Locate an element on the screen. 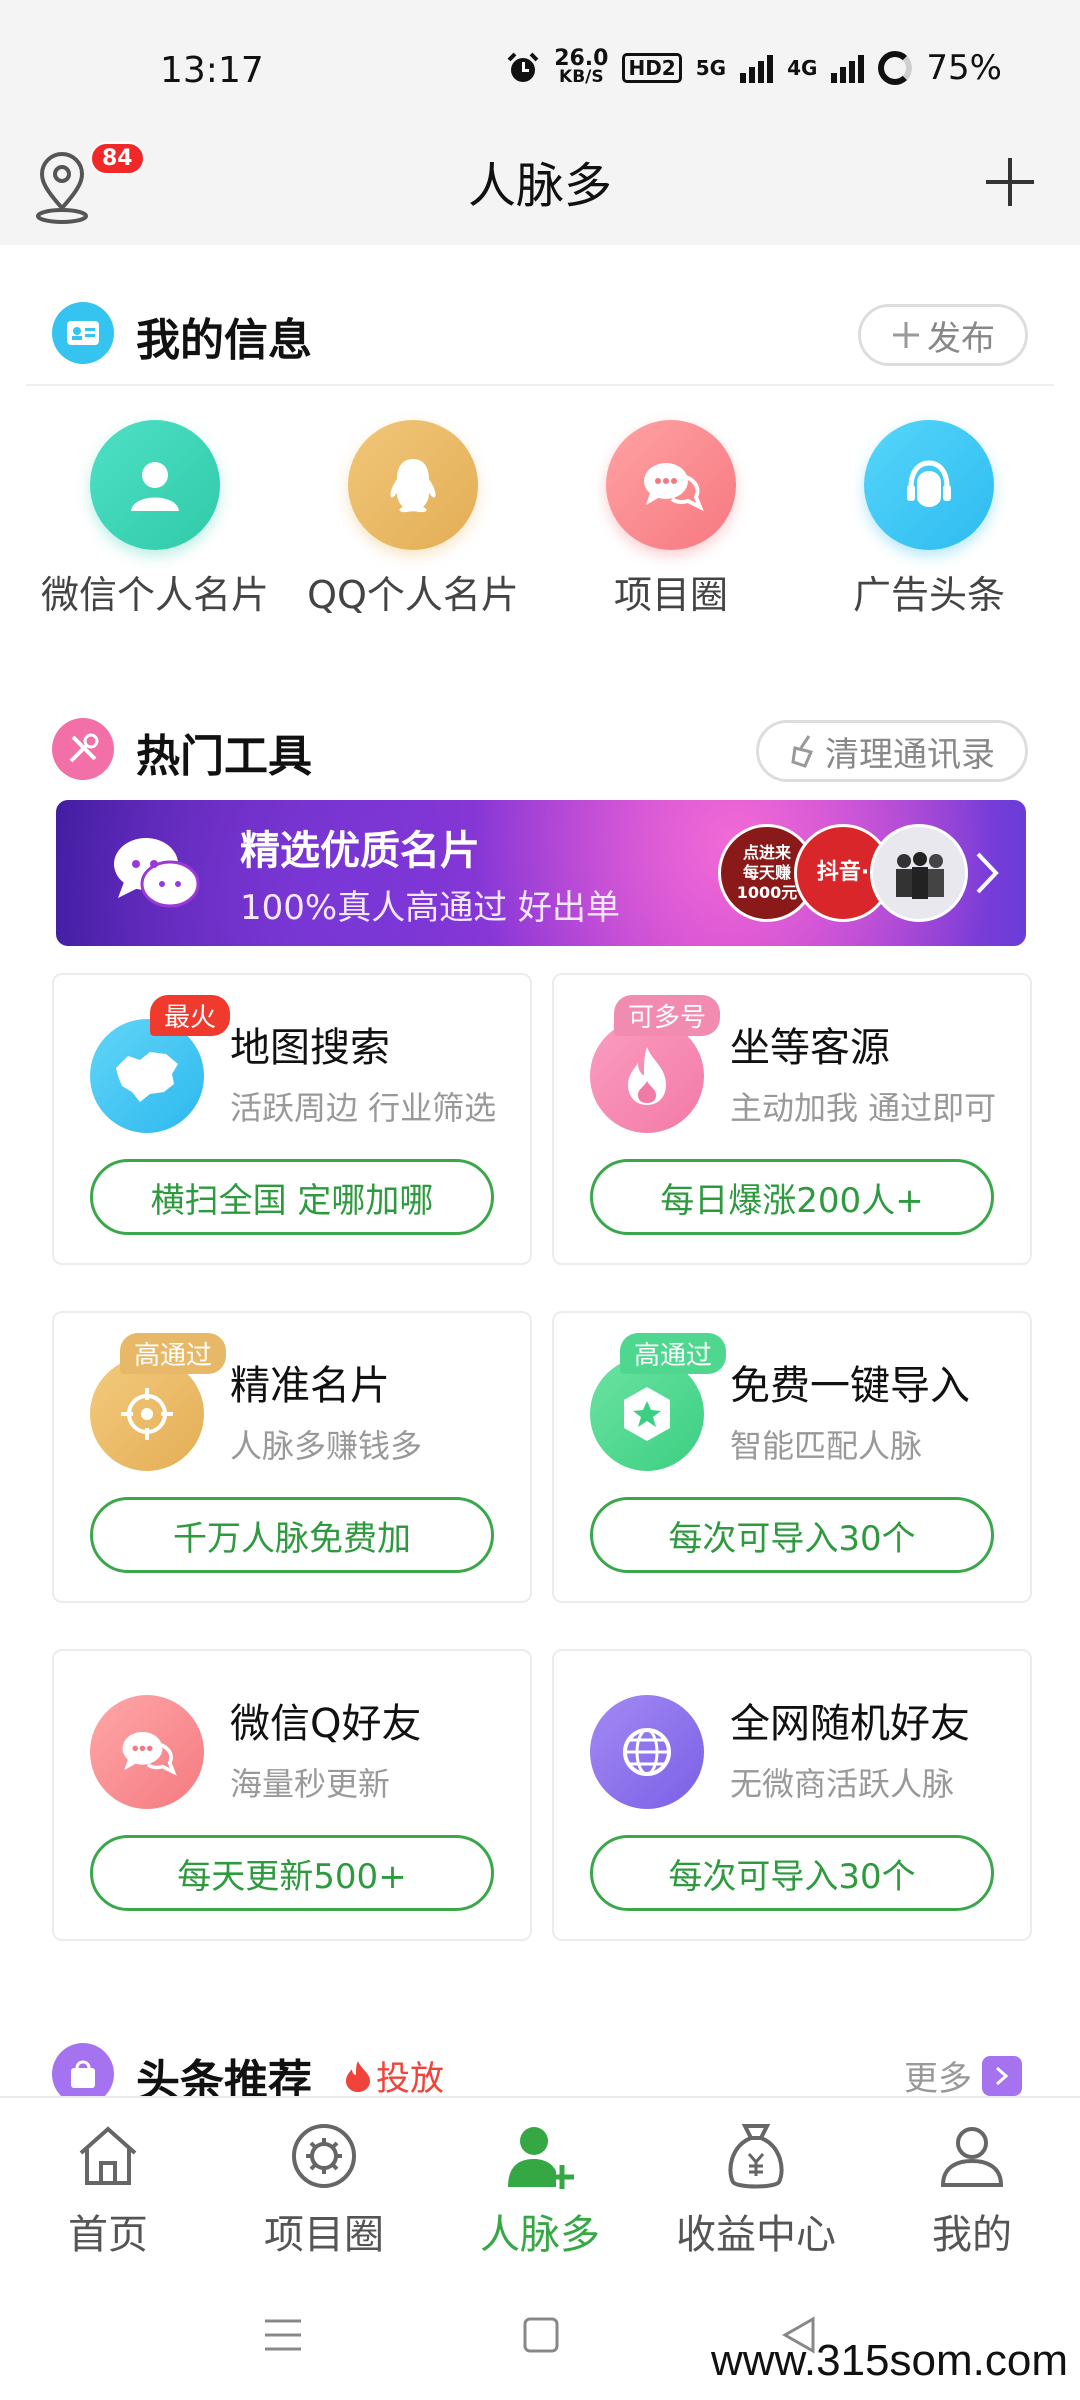 This screenshot has width=1080, height=2400. home-nav-button is located at coordinates (541, 2335).